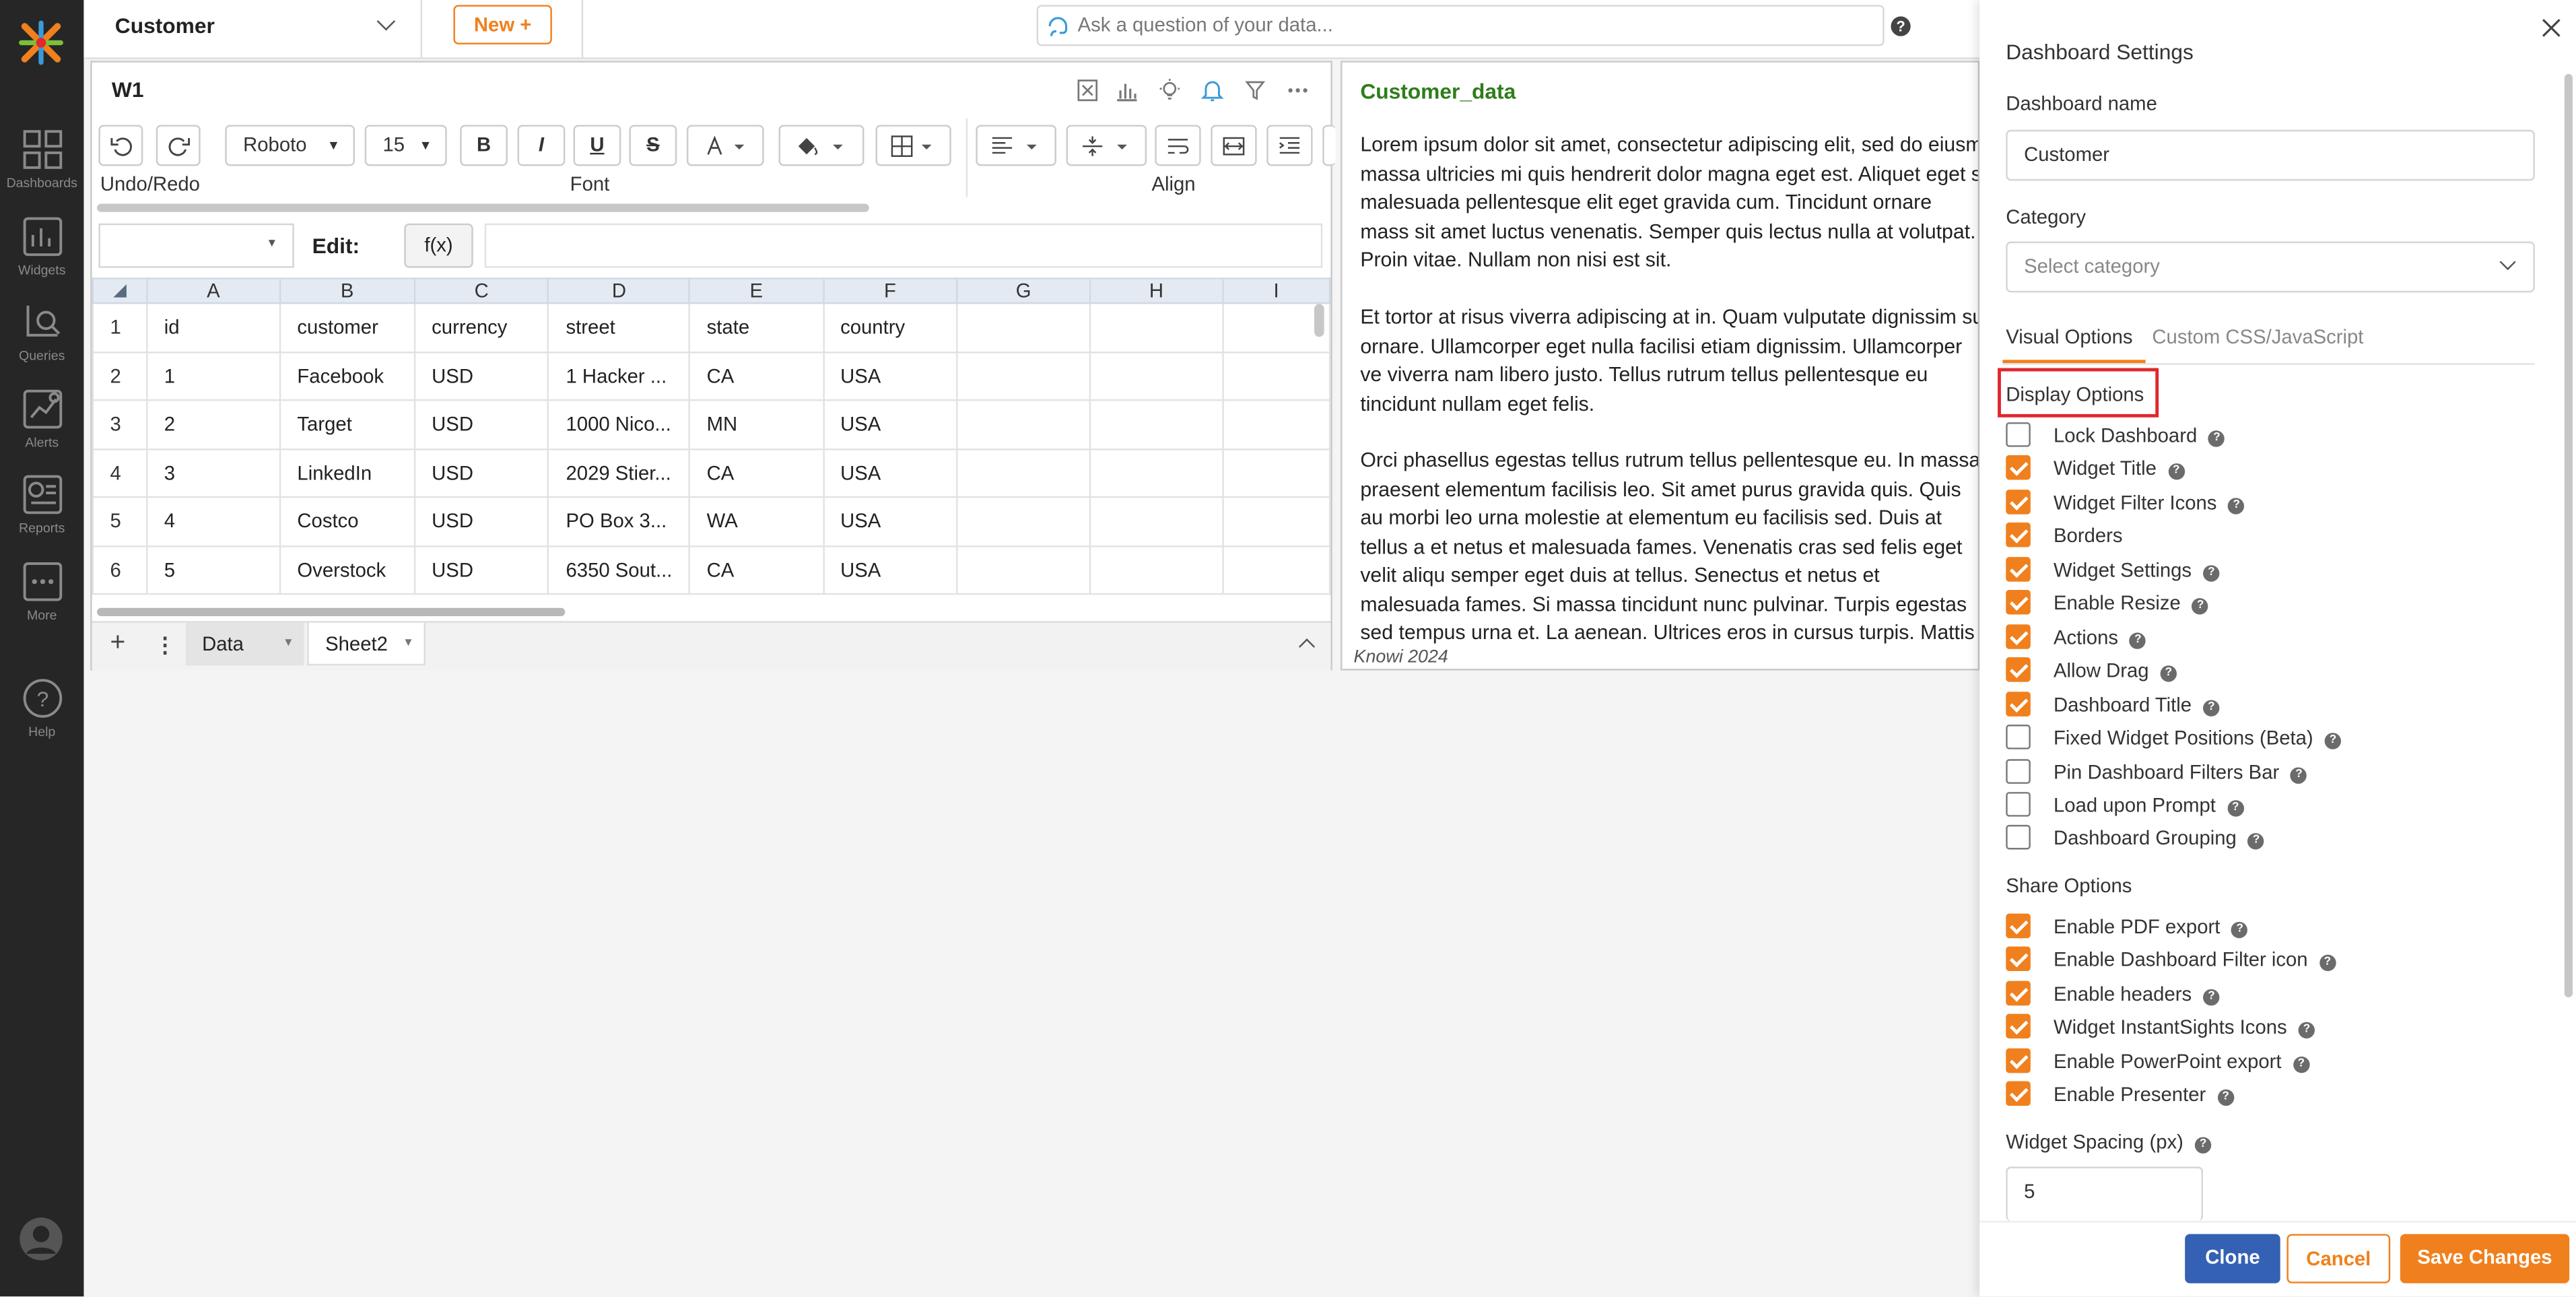 The width and height of the screenshot is (2576, 1297). Describe the element at coordinates (386, 21) in the screenshot. I see `chevron-down-icon` at that location.